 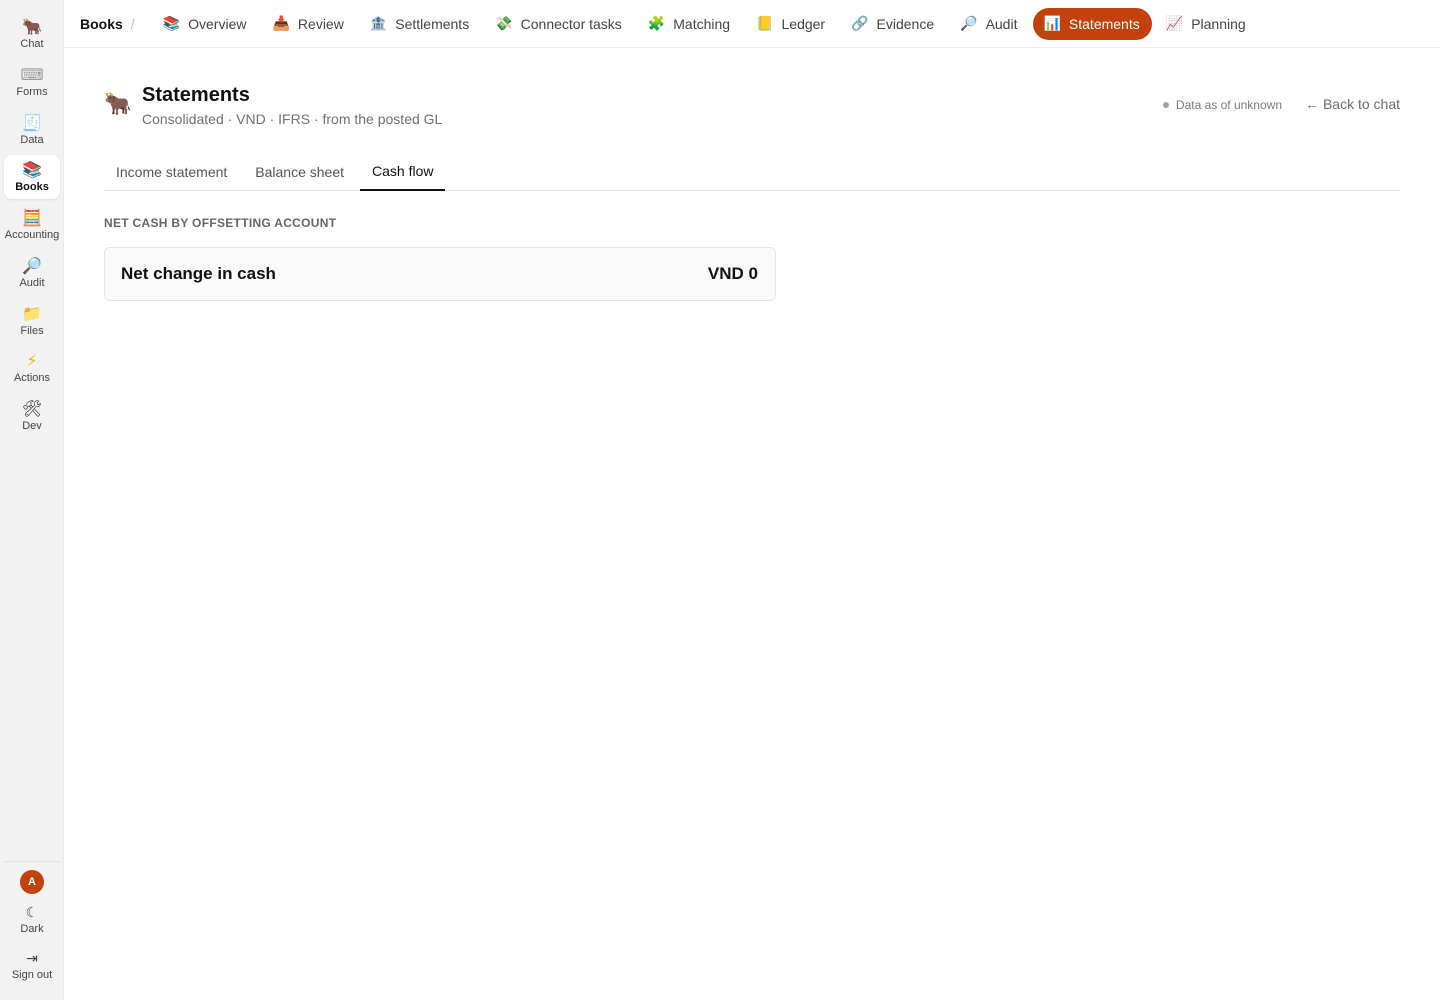 I want to click on breadcrumb: Books, so click(x=101, y=24).